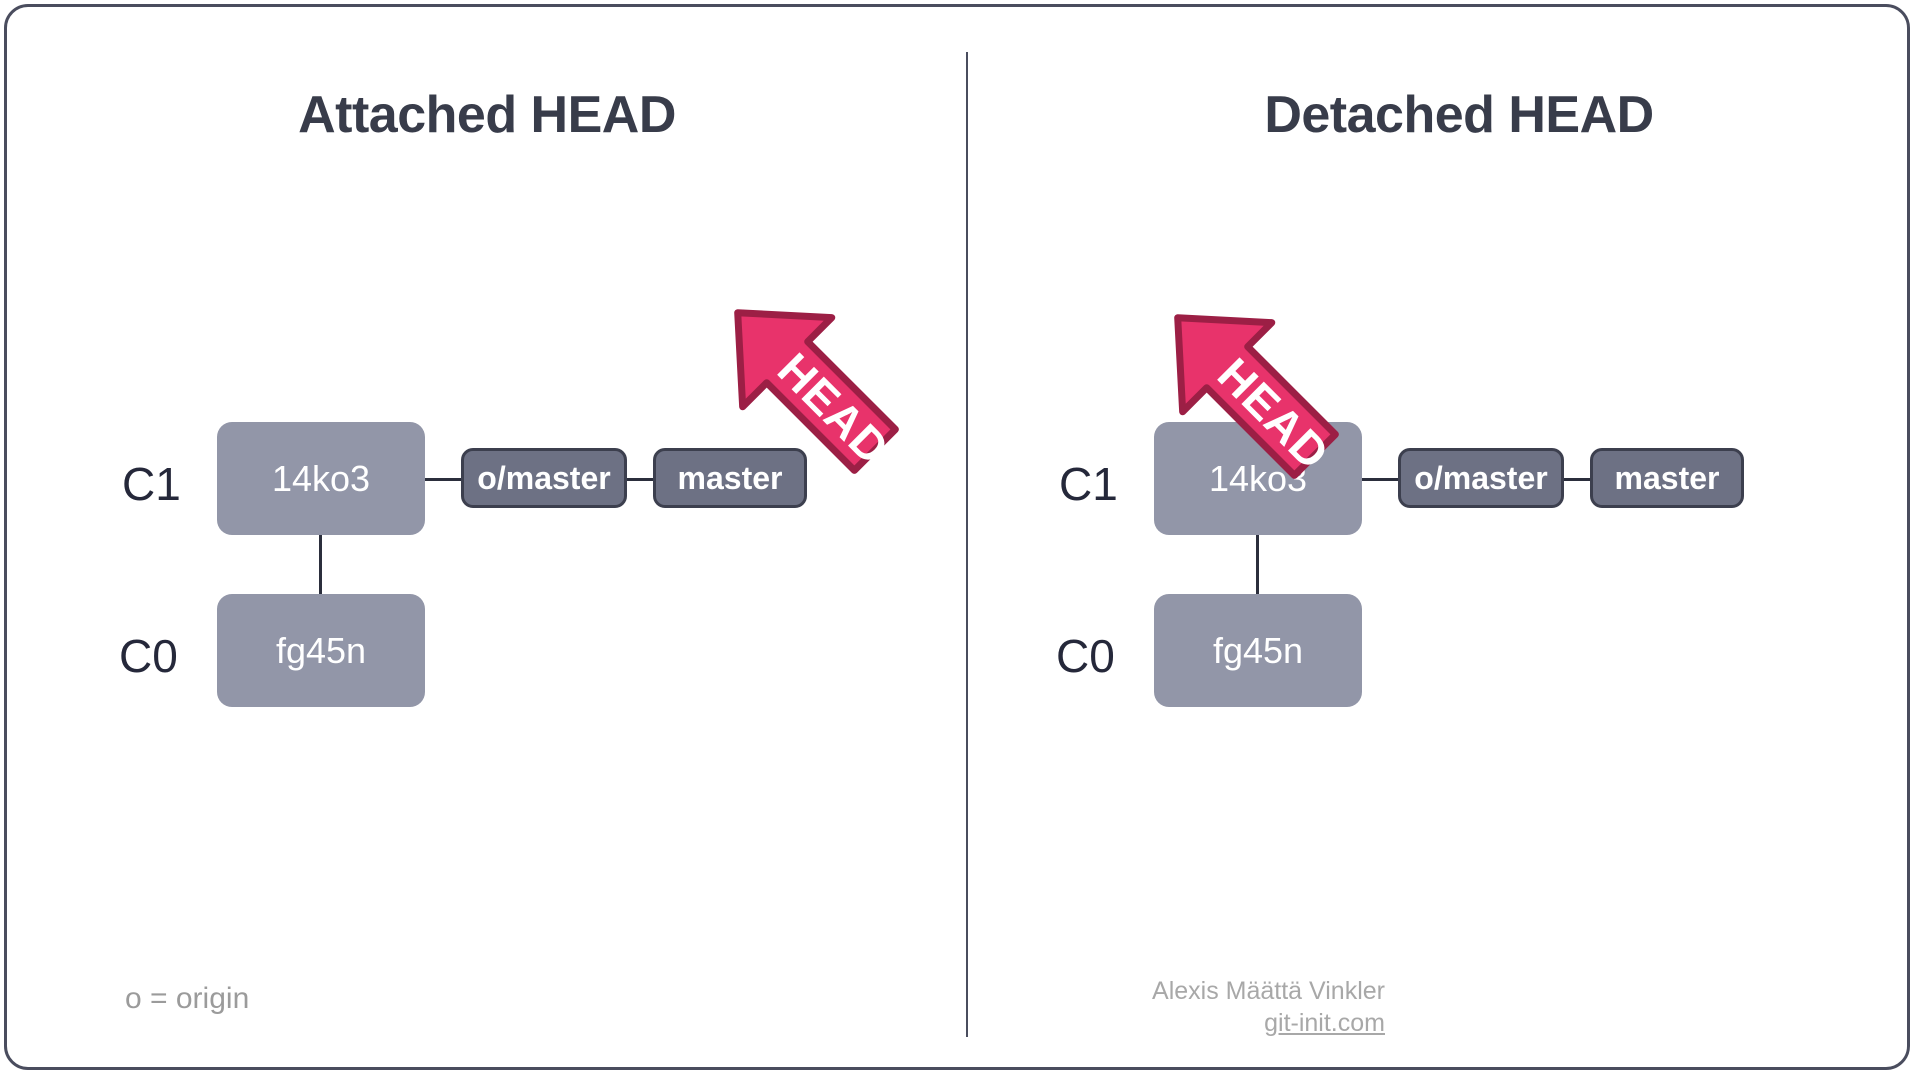  I want to click on head-arrow-detached: HEAD, so click(1247, 391).